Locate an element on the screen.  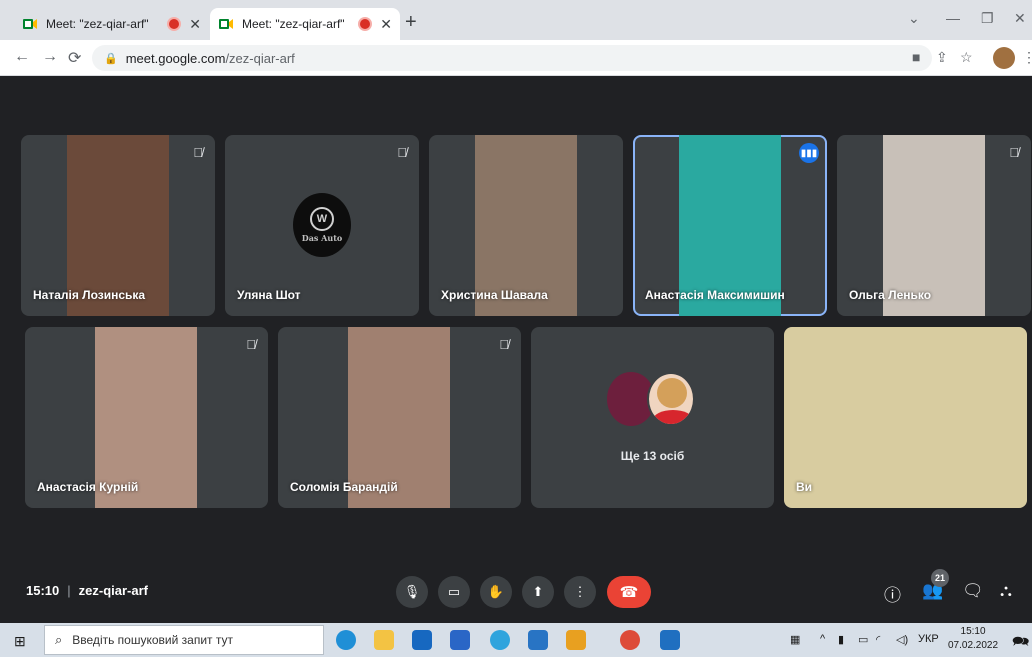
file-explorer-icon is located at coordinates (384, 640).